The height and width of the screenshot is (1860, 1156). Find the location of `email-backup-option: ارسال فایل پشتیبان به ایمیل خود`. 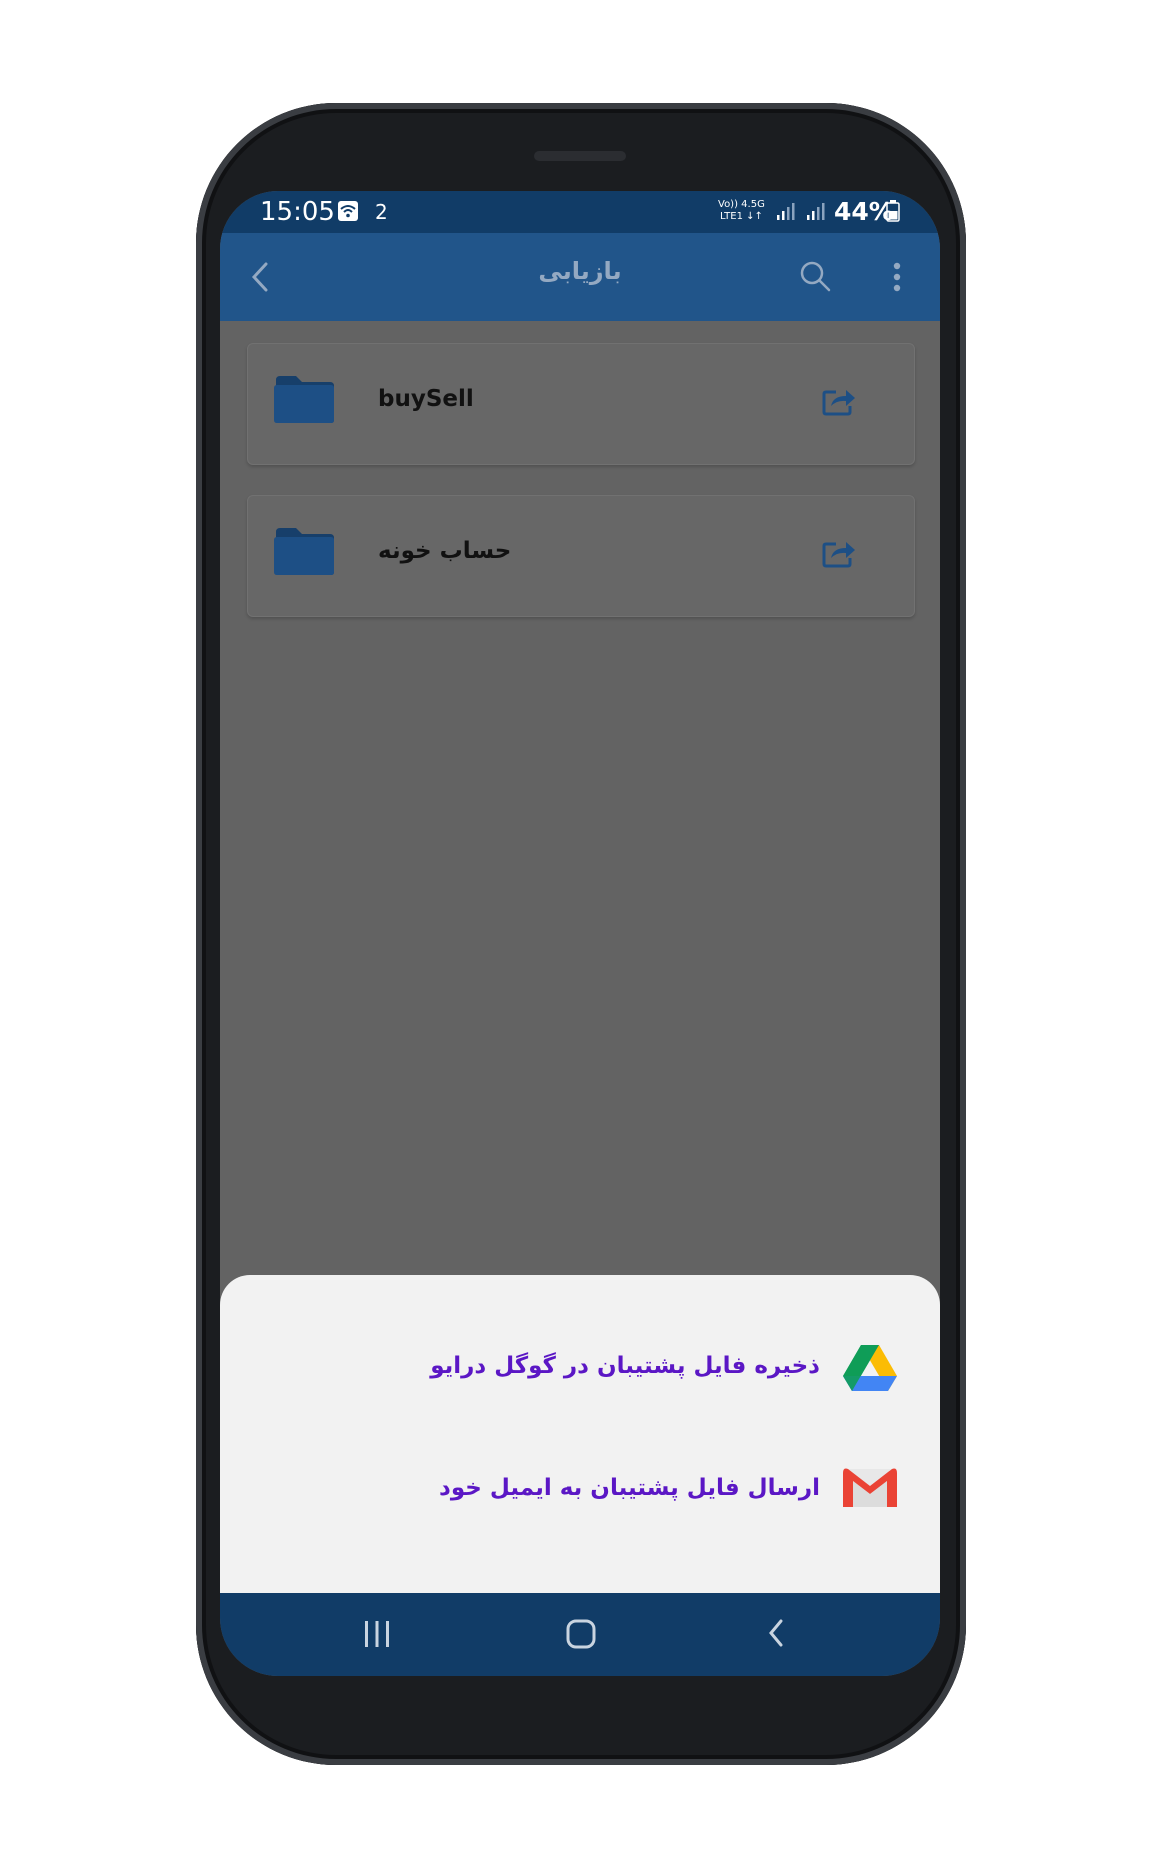

email-backup-option: ارسال فایل پشتیبان به ایمیل خود is located at coordinates (580, 1492).